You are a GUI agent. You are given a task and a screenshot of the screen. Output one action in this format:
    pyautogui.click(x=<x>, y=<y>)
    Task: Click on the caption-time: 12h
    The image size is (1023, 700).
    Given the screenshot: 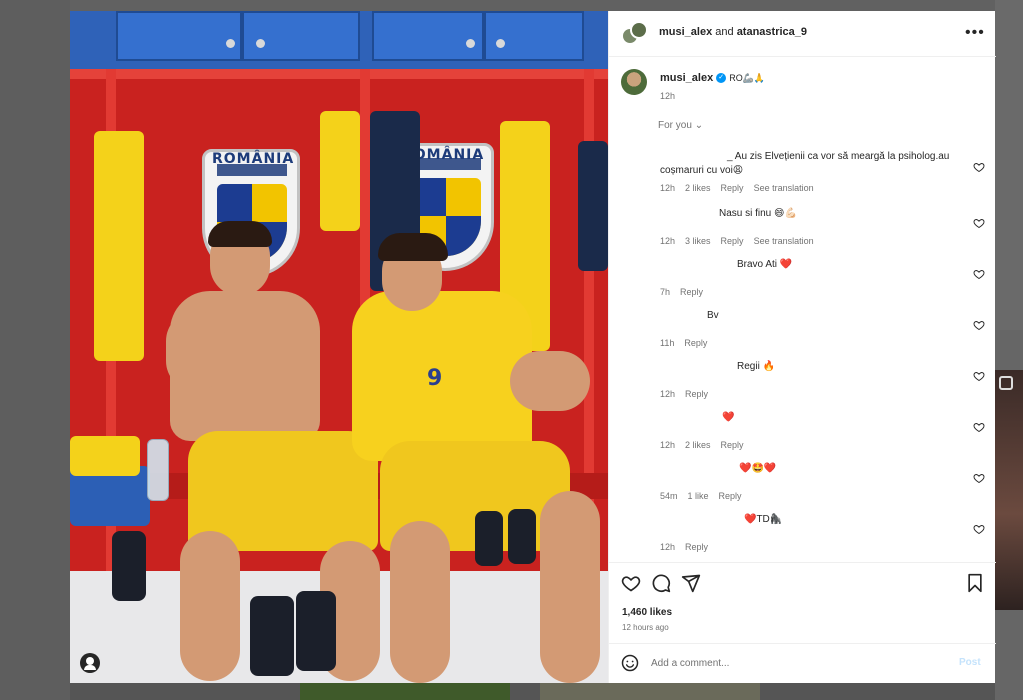 What is the action you would take?
    pyautogui.click(x=667, y=96)
    